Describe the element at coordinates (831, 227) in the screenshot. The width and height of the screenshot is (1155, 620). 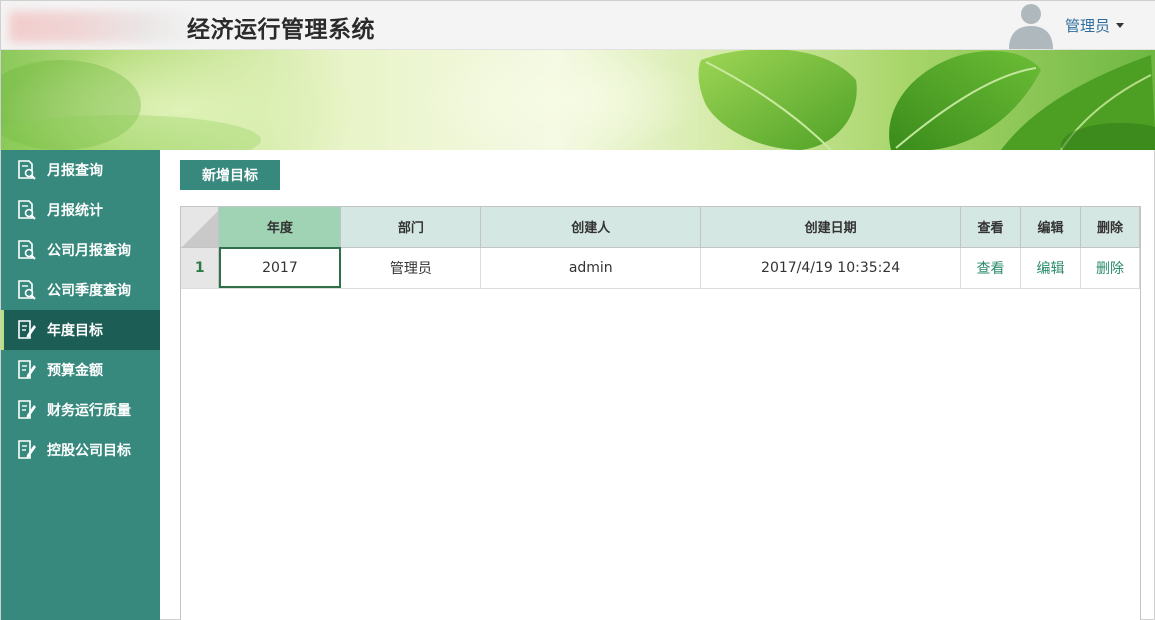
I see `column-header-created-date: 创建日期` at that location.